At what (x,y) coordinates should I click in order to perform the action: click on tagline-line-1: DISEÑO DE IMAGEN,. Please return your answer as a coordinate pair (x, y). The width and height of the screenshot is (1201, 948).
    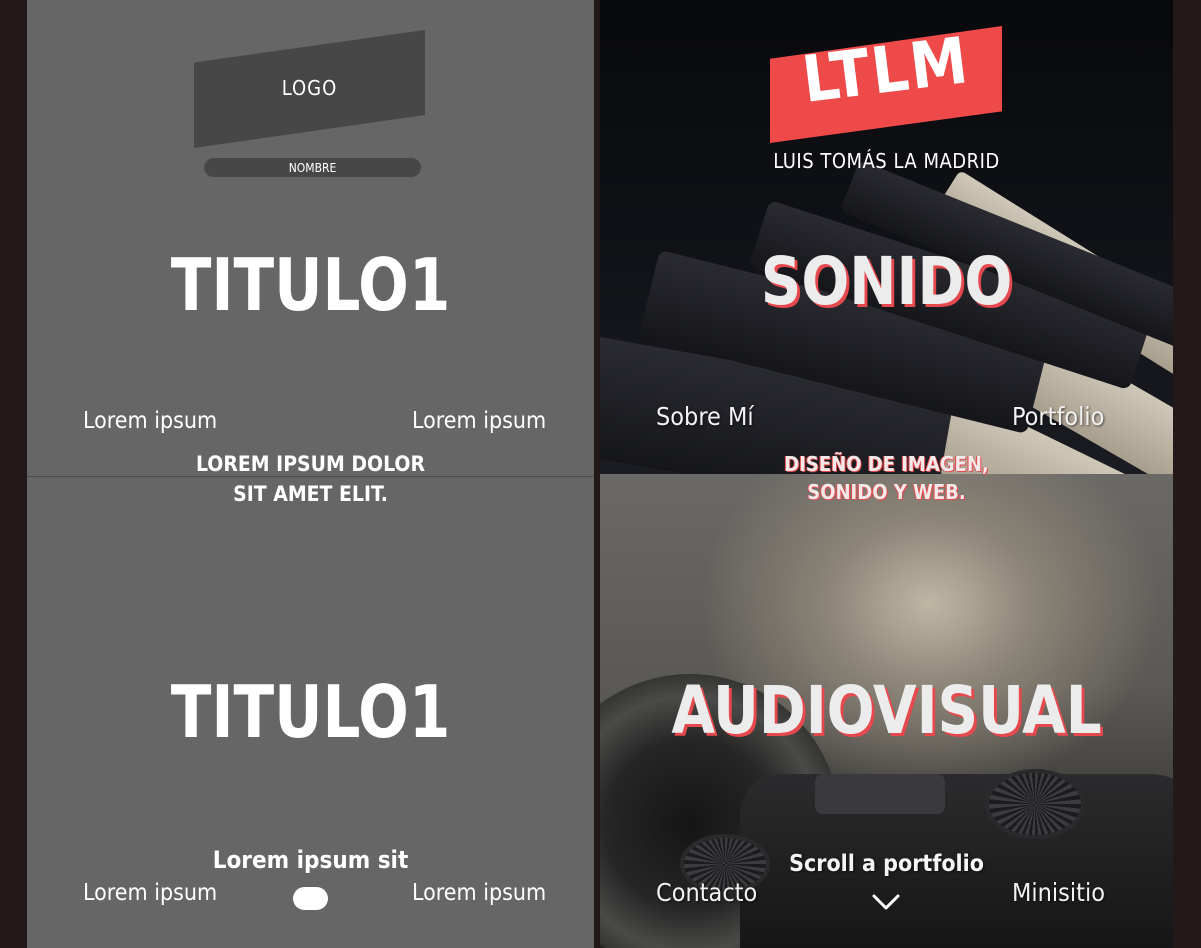
    Looking at the image, I should click on (886, 464).